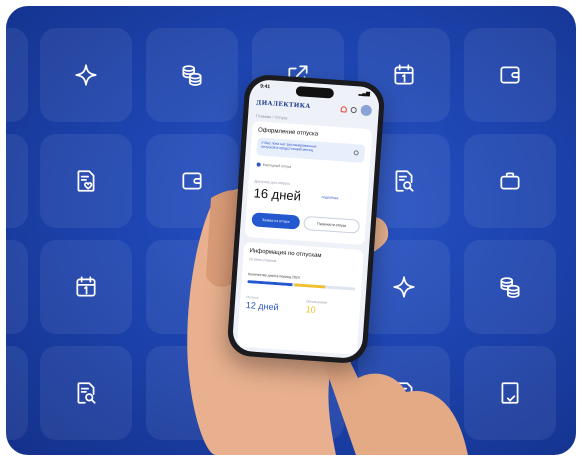  I want to click on document-search-tile, so click(86, 393).